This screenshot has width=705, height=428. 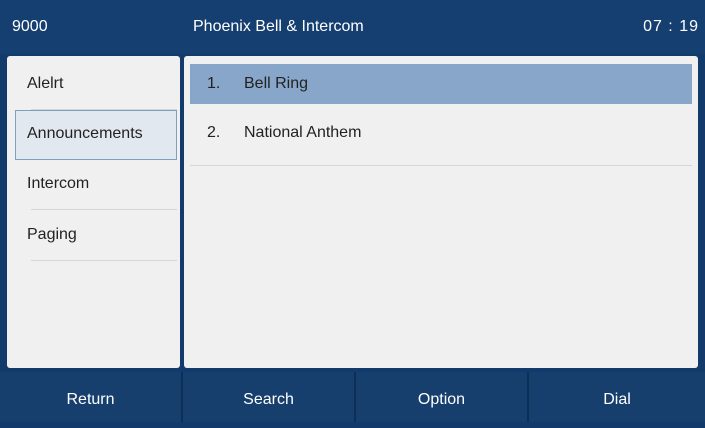 I want to click on status-bar: 9000 Phoenix Bell & Intercom 07 : 19, so click(x=352, y=27).